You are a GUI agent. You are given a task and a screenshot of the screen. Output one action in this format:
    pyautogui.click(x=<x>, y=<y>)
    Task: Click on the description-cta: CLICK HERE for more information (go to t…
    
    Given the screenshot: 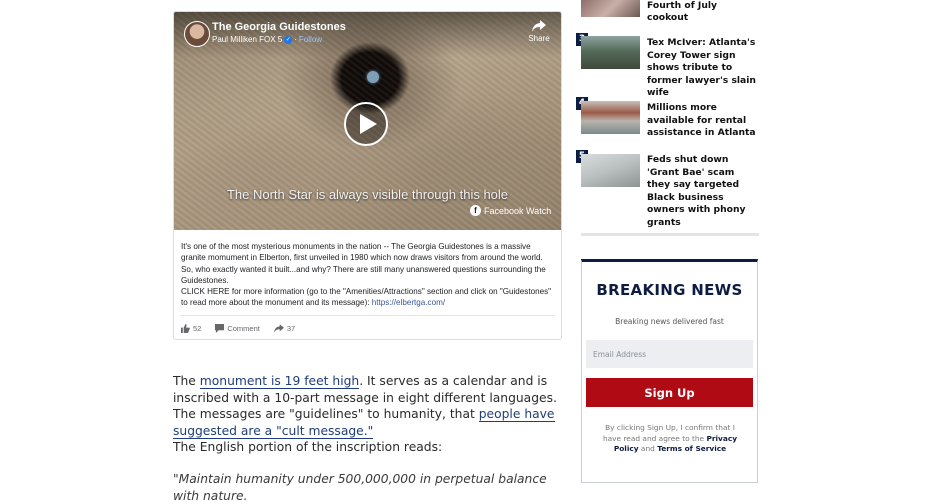 What is the action you would take?
    pyautogui.click(x=366, y=297)
    